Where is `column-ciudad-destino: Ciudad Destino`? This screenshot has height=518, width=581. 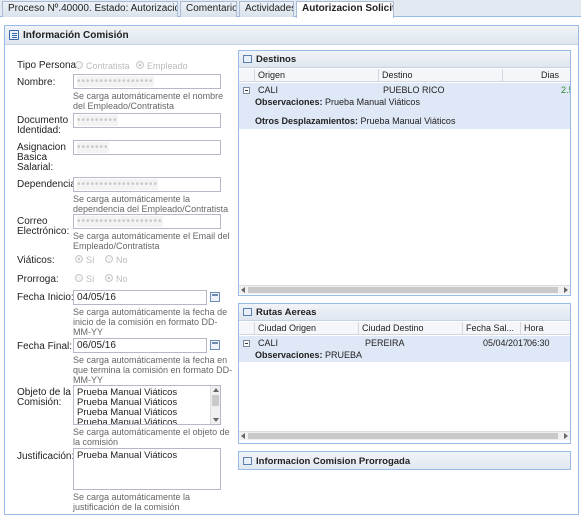 column-ciudad-destino: Ciudad Destino is located at coordinates (411, 328).